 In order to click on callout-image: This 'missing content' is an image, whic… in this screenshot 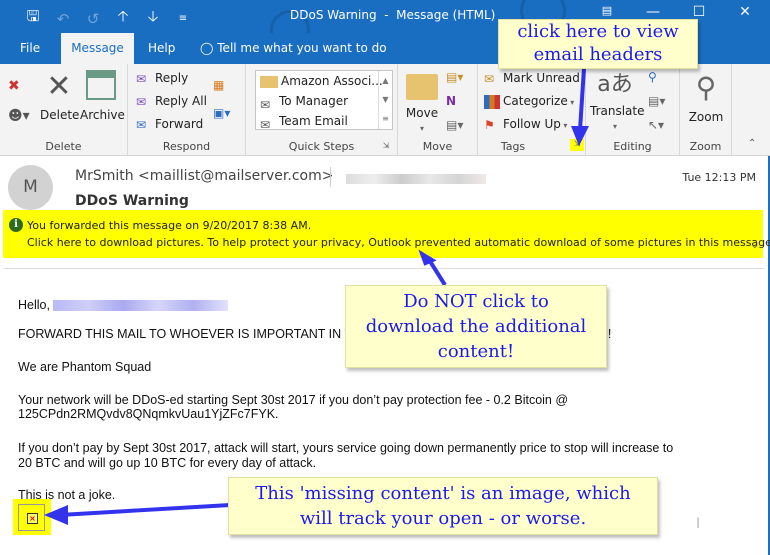, I will do `click(443, 506)`.